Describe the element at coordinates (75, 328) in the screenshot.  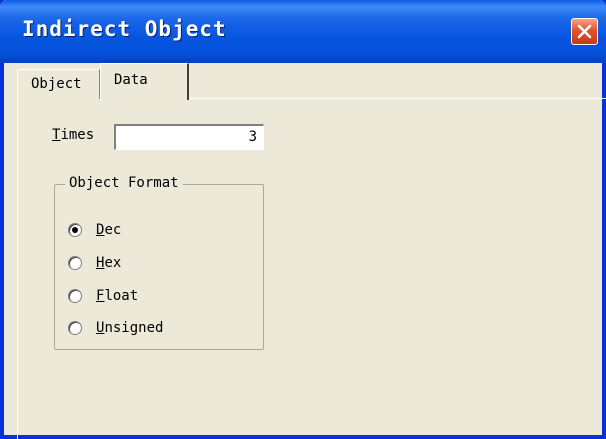
I see `radio-unsigned-button` at that location.